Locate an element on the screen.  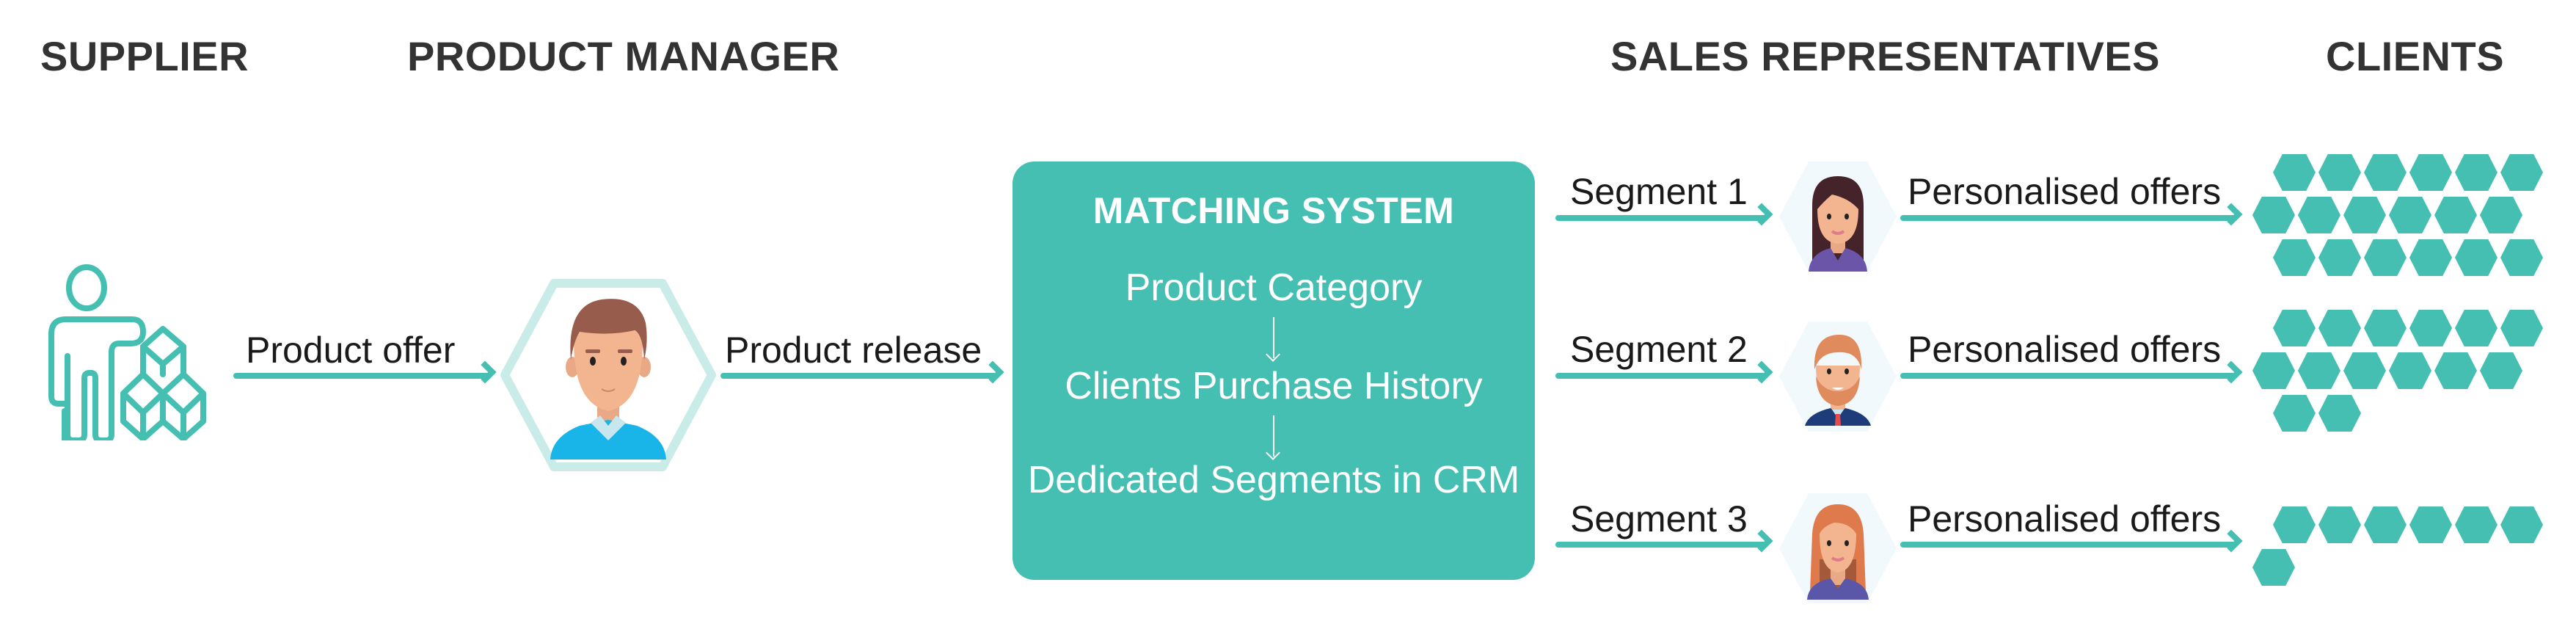
product-manager-avatar is located at coordinates (609, 375).